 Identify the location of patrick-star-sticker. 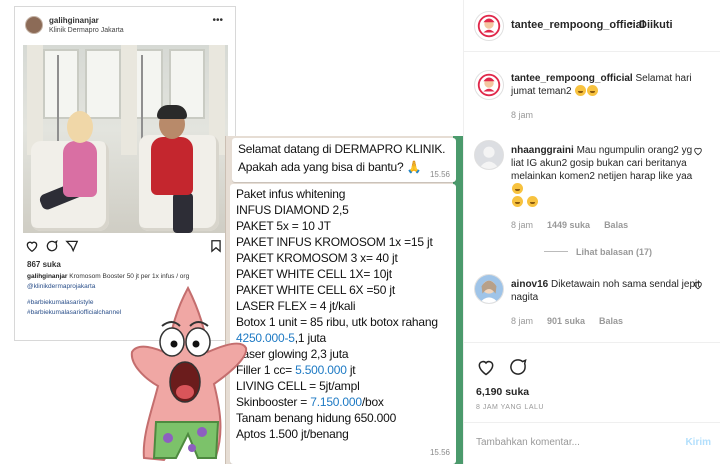
(189, 373).